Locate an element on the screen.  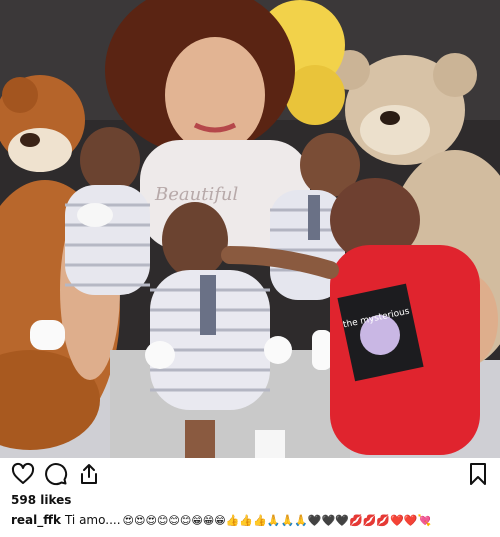
post-actions-bar is located at coordinates (250, 477).